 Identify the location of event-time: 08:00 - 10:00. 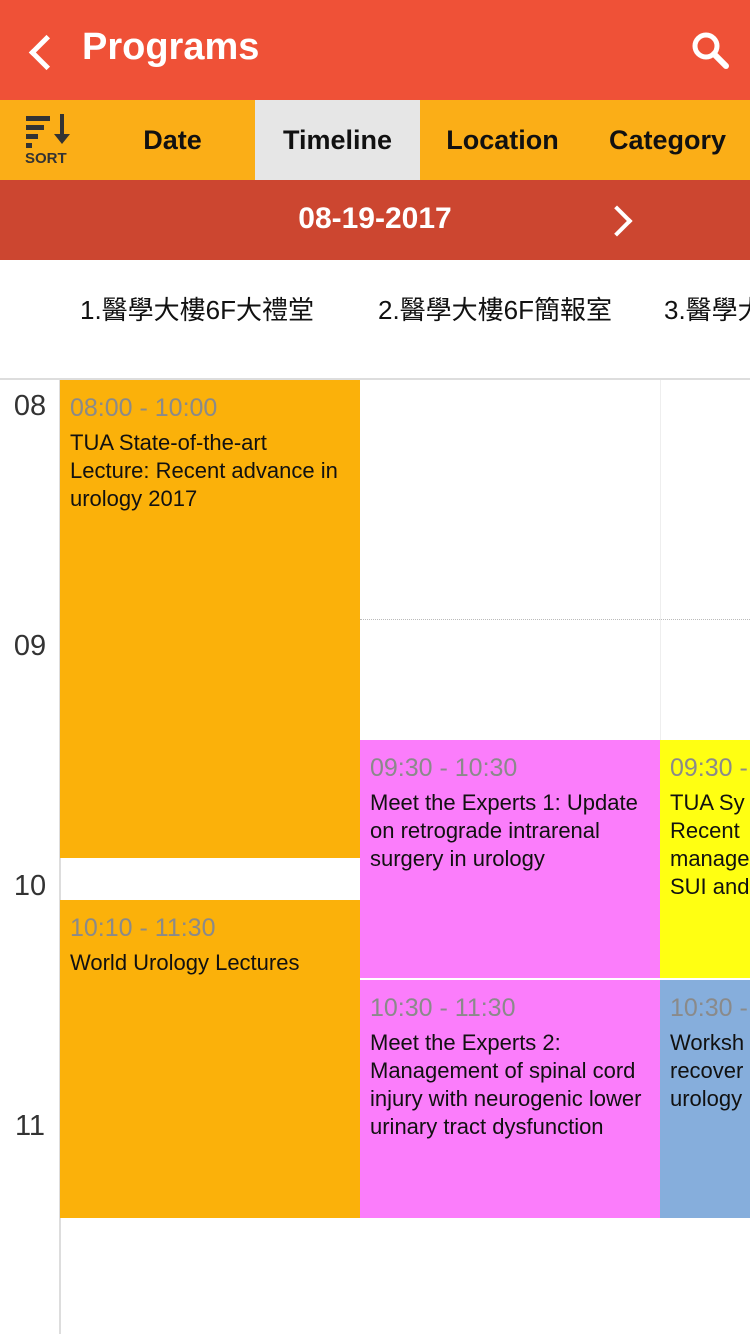
(144, 408).